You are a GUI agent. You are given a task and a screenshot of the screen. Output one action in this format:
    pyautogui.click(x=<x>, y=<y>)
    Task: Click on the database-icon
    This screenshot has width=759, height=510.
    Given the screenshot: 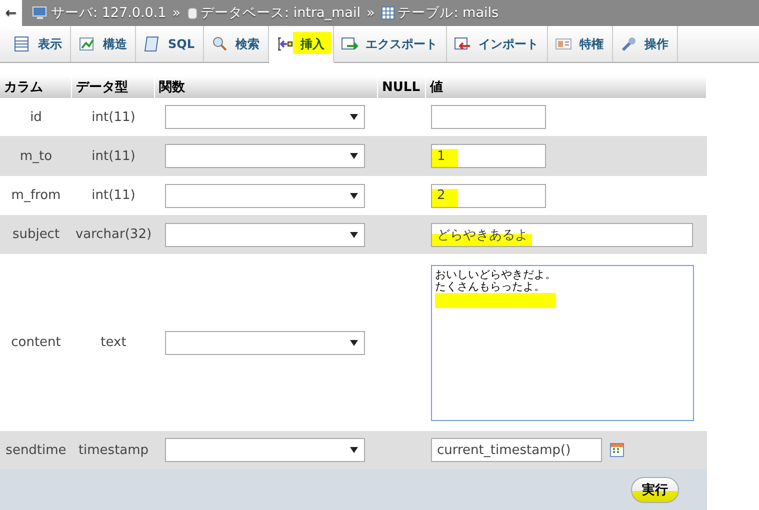 What is the action you would take?
    pyautogui.click(x=192, y=13)
    